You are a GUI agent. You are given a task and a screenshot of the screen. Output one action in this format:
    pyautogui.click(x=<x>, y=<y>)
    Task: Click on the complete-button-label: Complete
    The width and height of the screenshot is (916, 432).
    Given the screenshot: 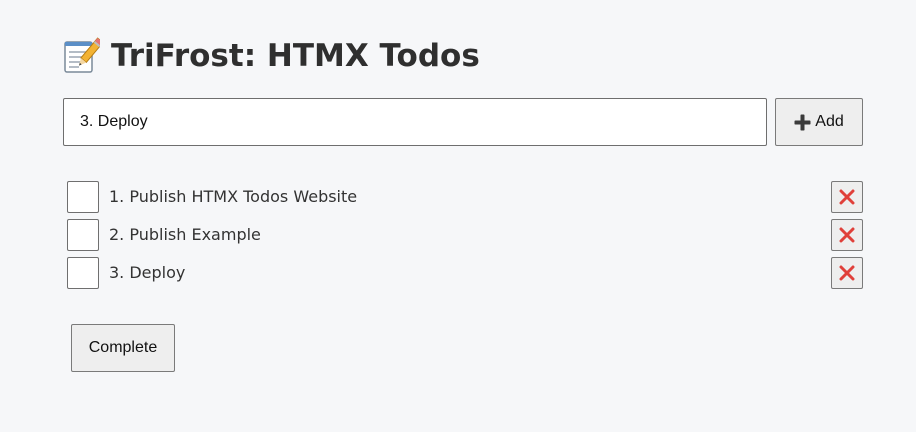 What is the action you would take?
    pyautogui.click(x=123, y=347)
    